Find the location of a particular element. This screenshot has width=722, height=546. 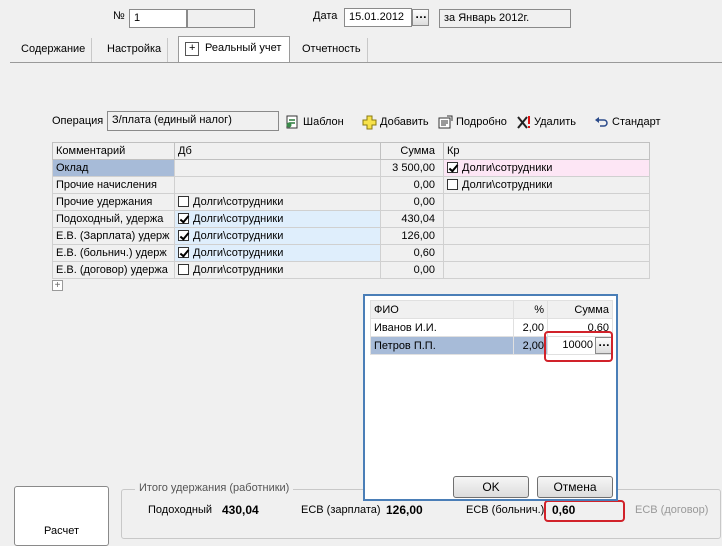

row-comment: Подоходный, удержа is located at coordinates (113, 219).